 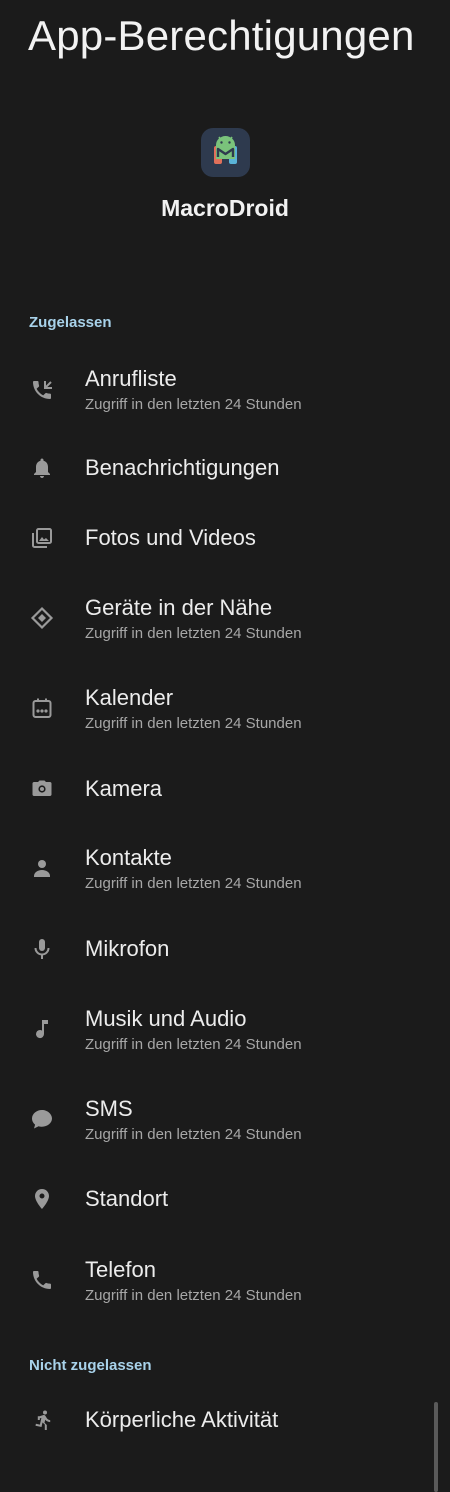 What do you see at coordinates (225, 208) in the screenshot?
I see `app-name: MacroDroid` at bounding box center [225, 208].